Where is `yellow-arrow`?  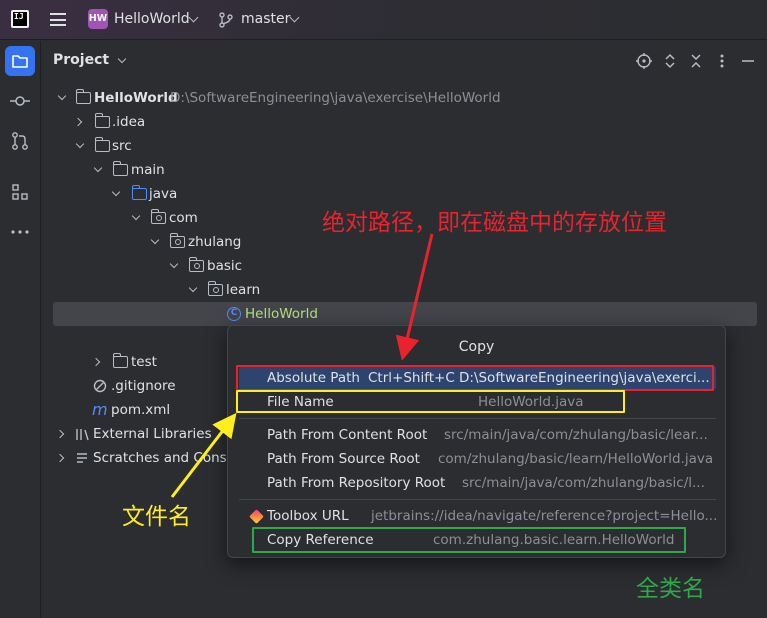 yellow-arrow is located at coordinates (203, 455).